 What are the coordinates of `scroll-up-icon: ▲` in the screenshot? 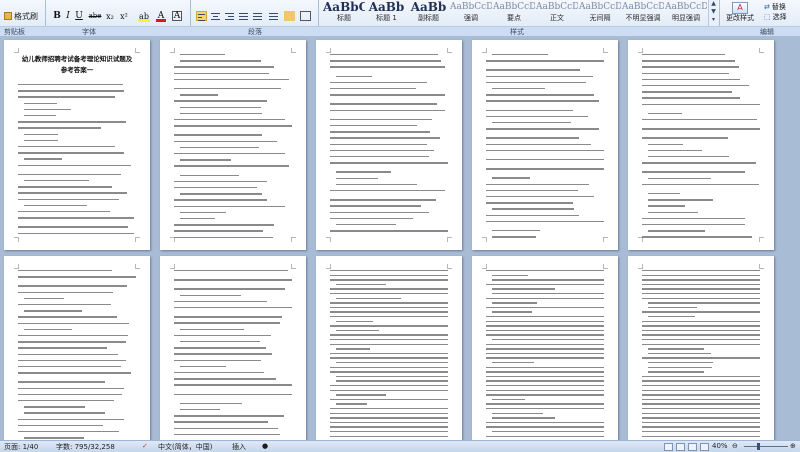 It's located at (713, 4).